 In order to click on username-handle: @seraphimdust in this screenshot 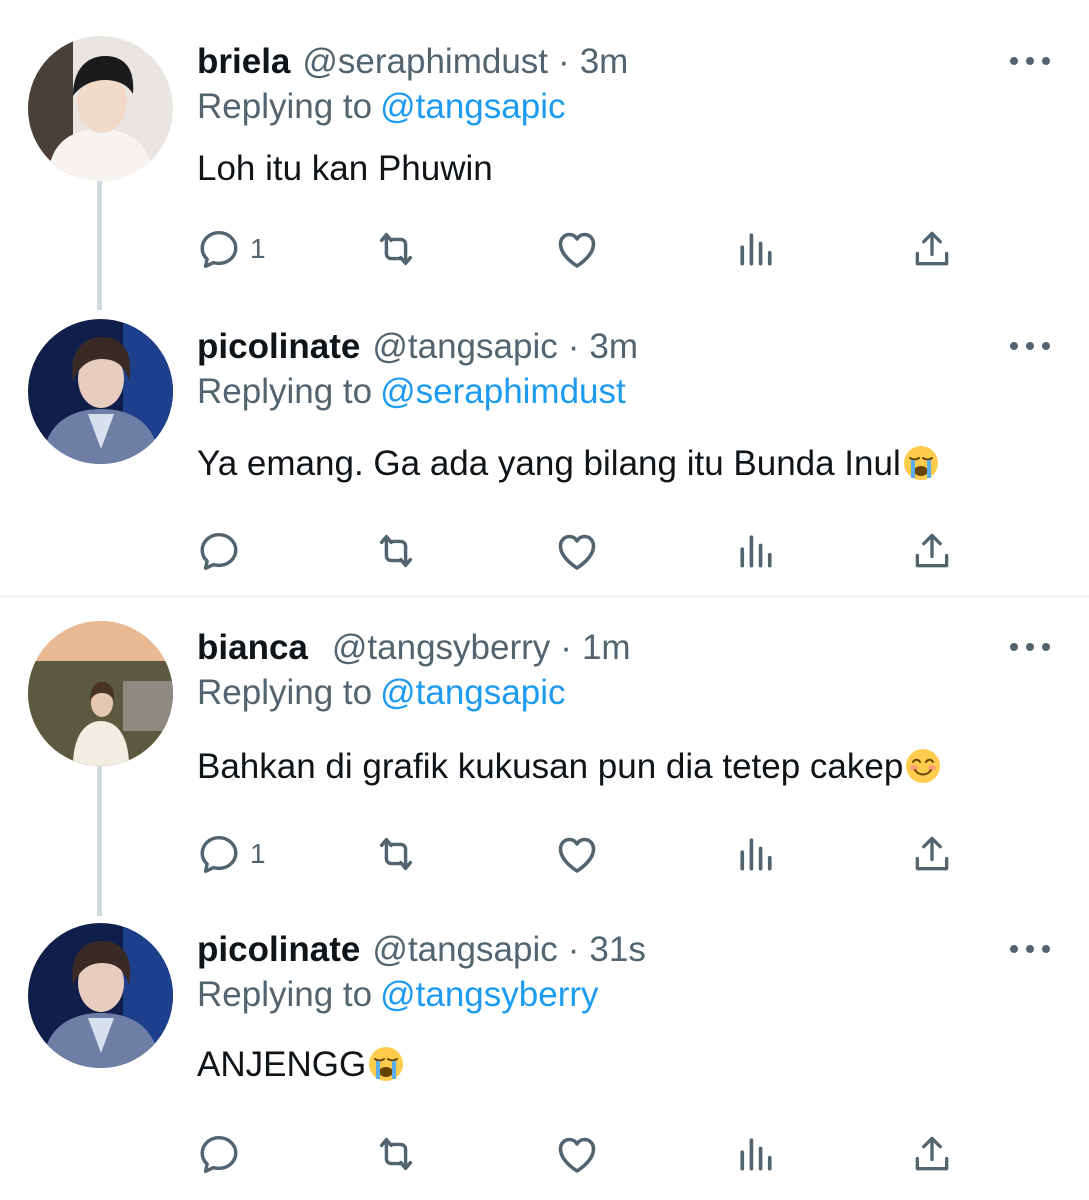, I will do `click(425, 62)`.